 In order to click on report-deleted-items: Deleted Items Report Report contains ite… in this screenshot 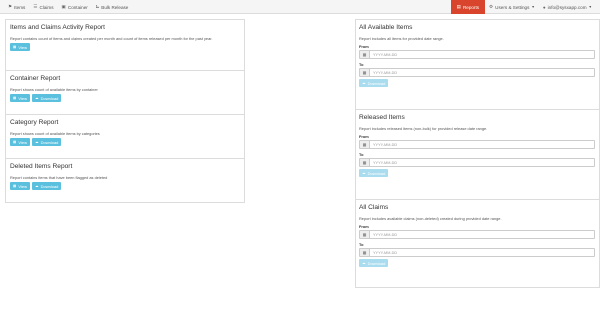, I will do `click(125, 180)`.